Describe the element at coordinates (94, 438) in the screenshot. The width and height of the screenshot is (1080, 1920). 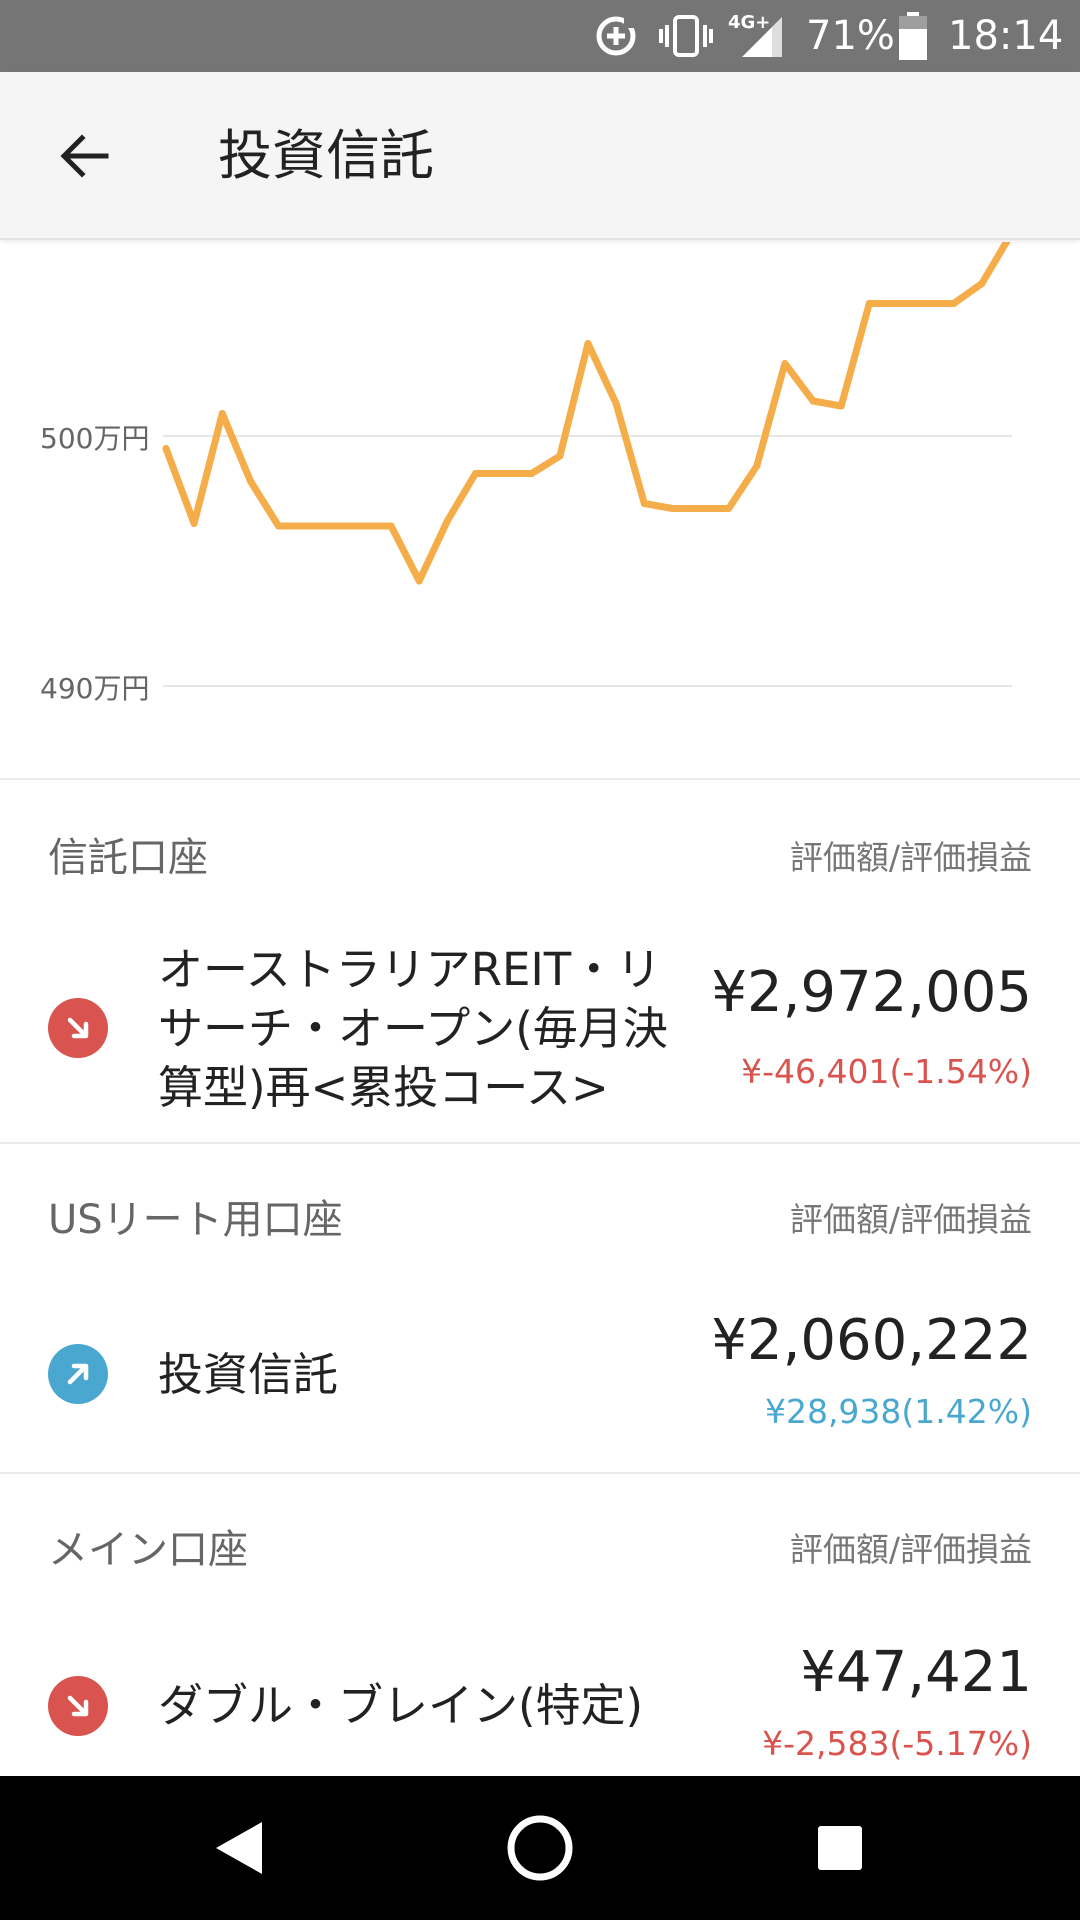
I see `y-tick-label: 500万円` at that location.